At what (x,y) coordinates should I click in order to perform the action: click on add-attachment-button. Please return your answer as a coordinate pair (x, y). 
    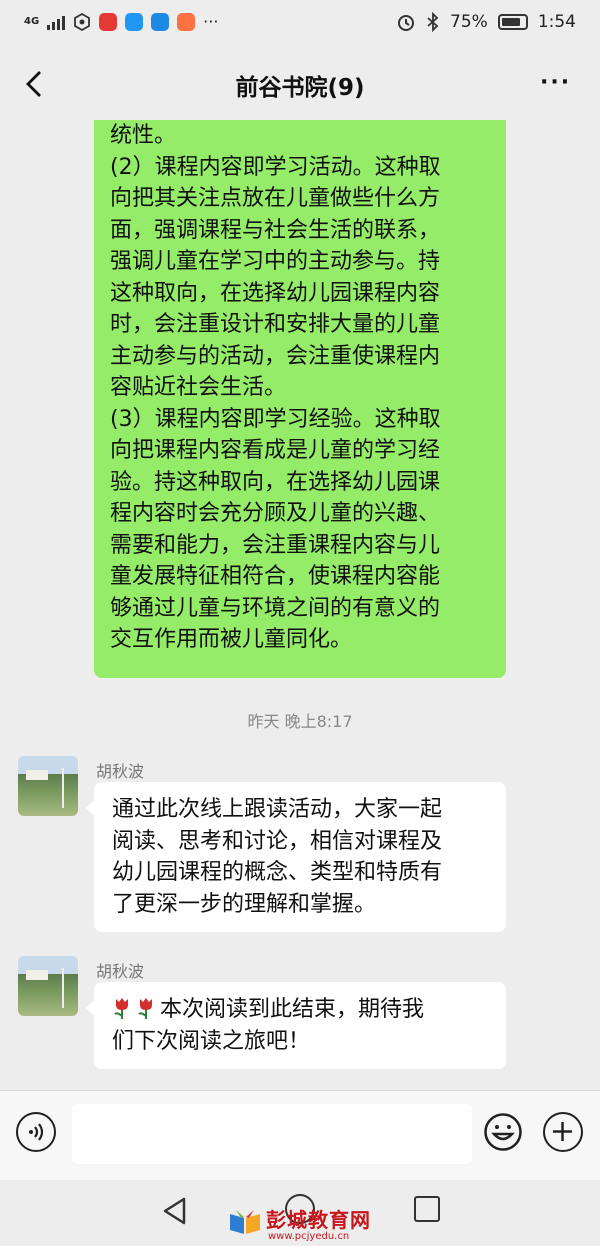
    Looking at the image, I should click on (563, 1132).